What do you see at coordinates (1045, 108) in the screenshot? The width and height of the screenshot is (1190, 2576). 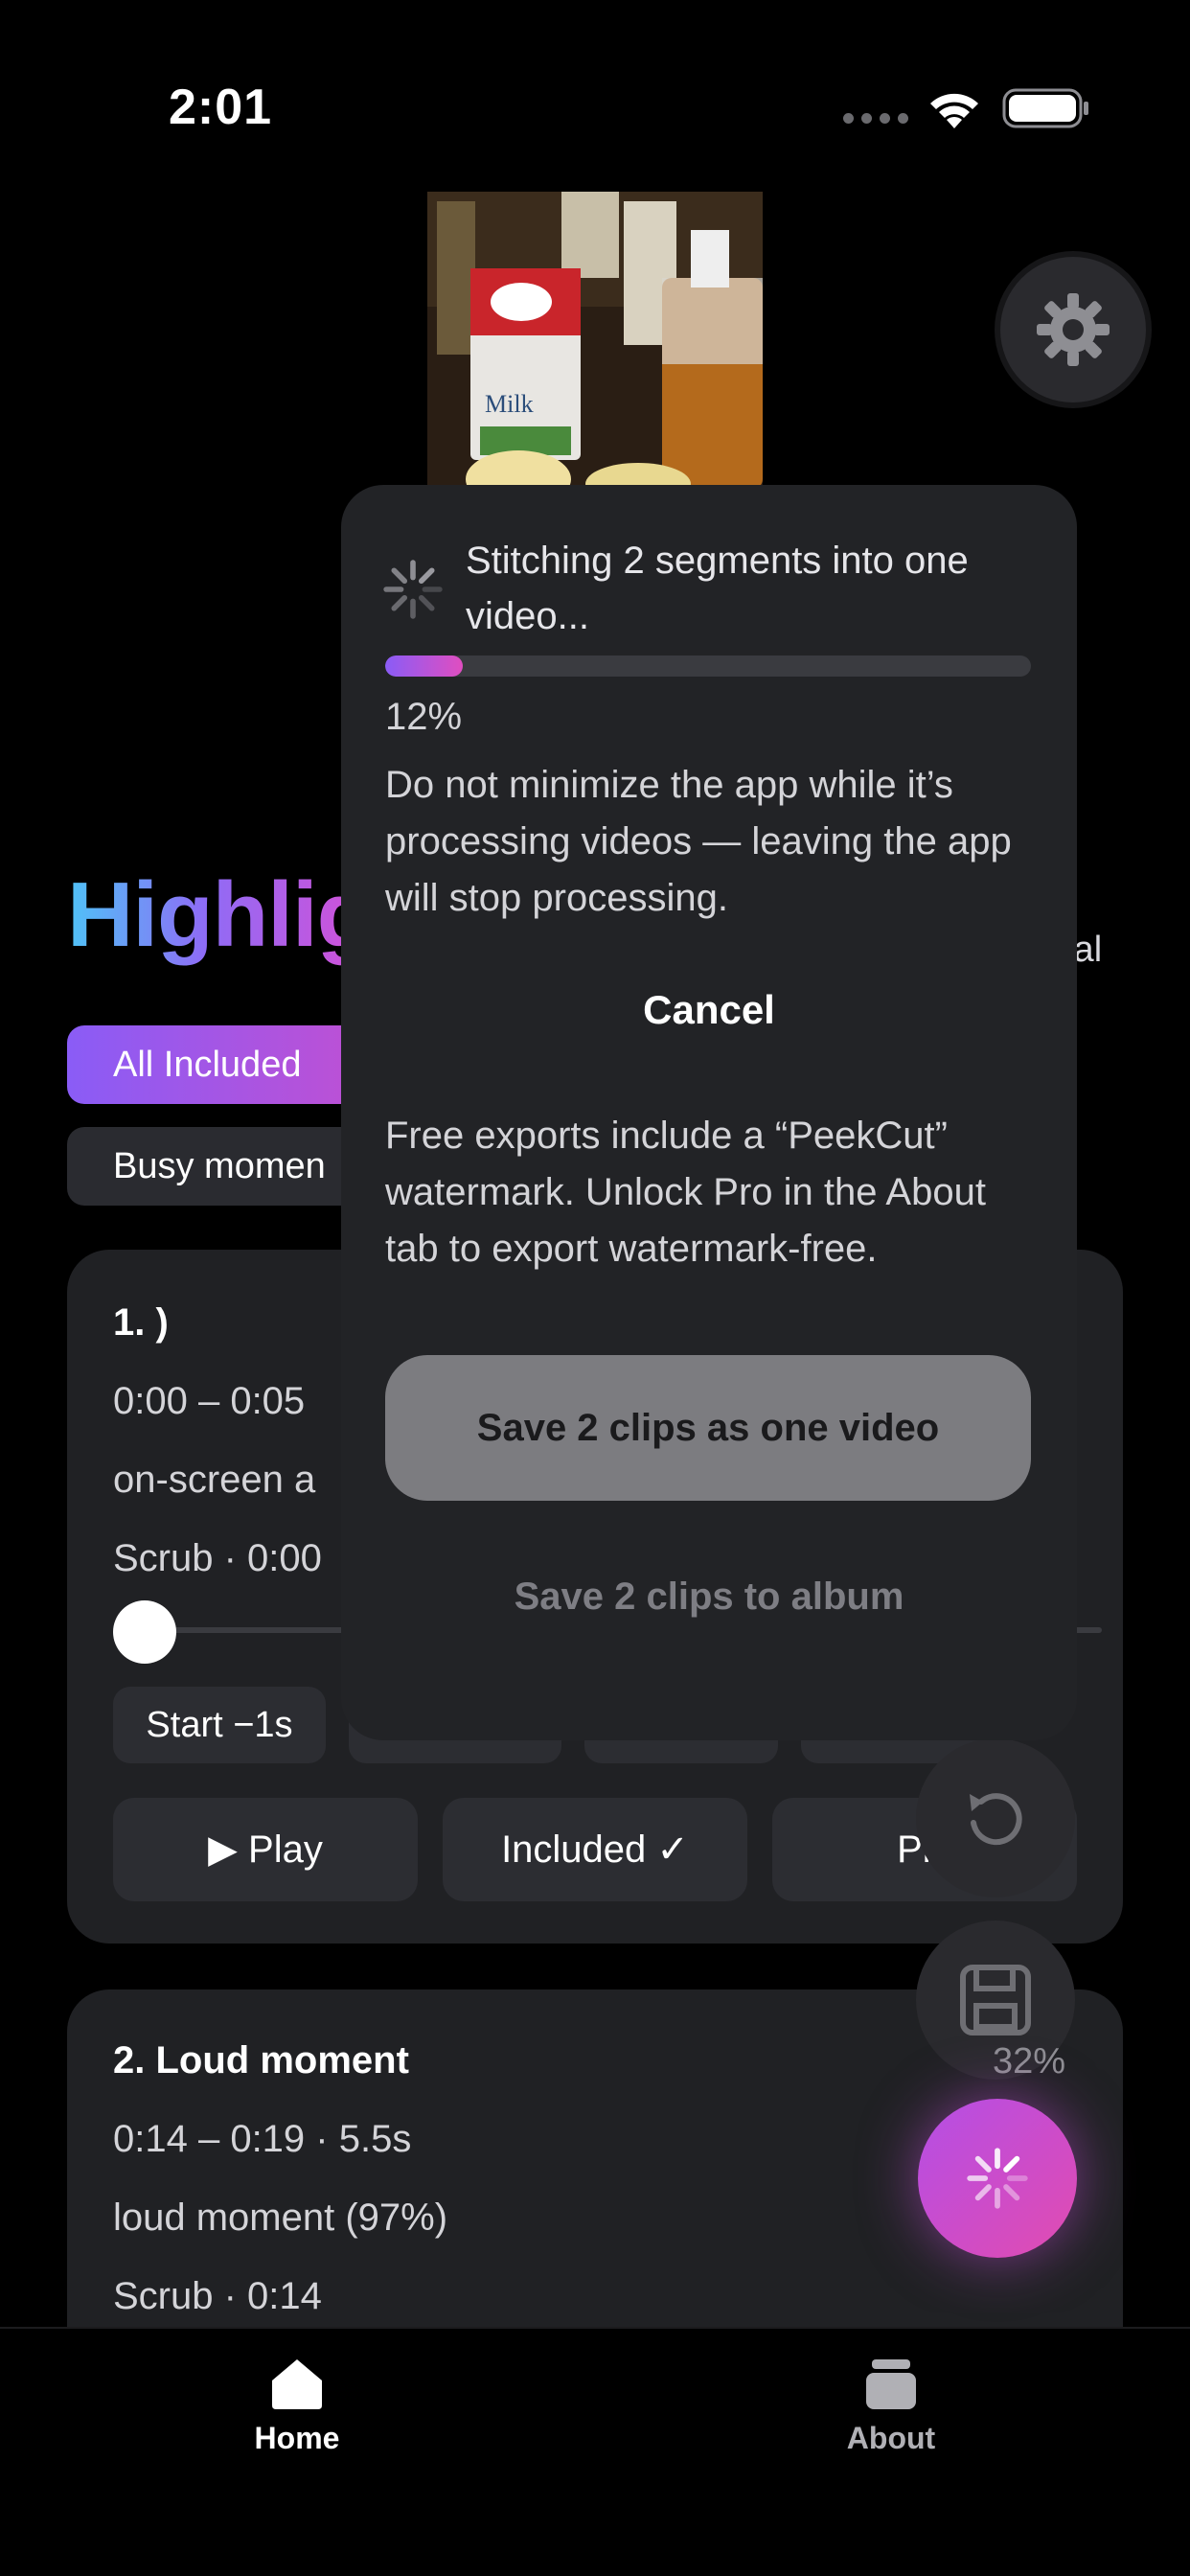 I see `battery-icon` at bounding box center [1045, 108].